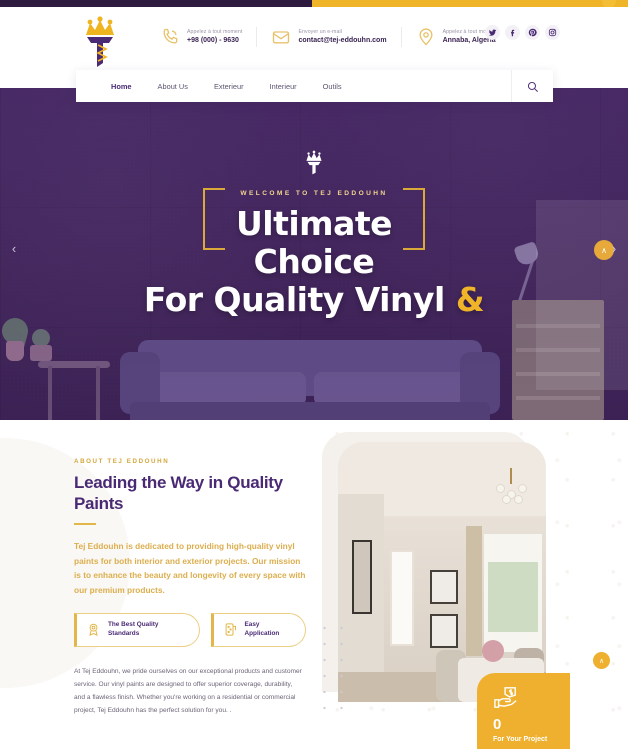  I want to click on contact-phone: Appelez à tout moment +98 (000) - 9630, so click(208, 37).